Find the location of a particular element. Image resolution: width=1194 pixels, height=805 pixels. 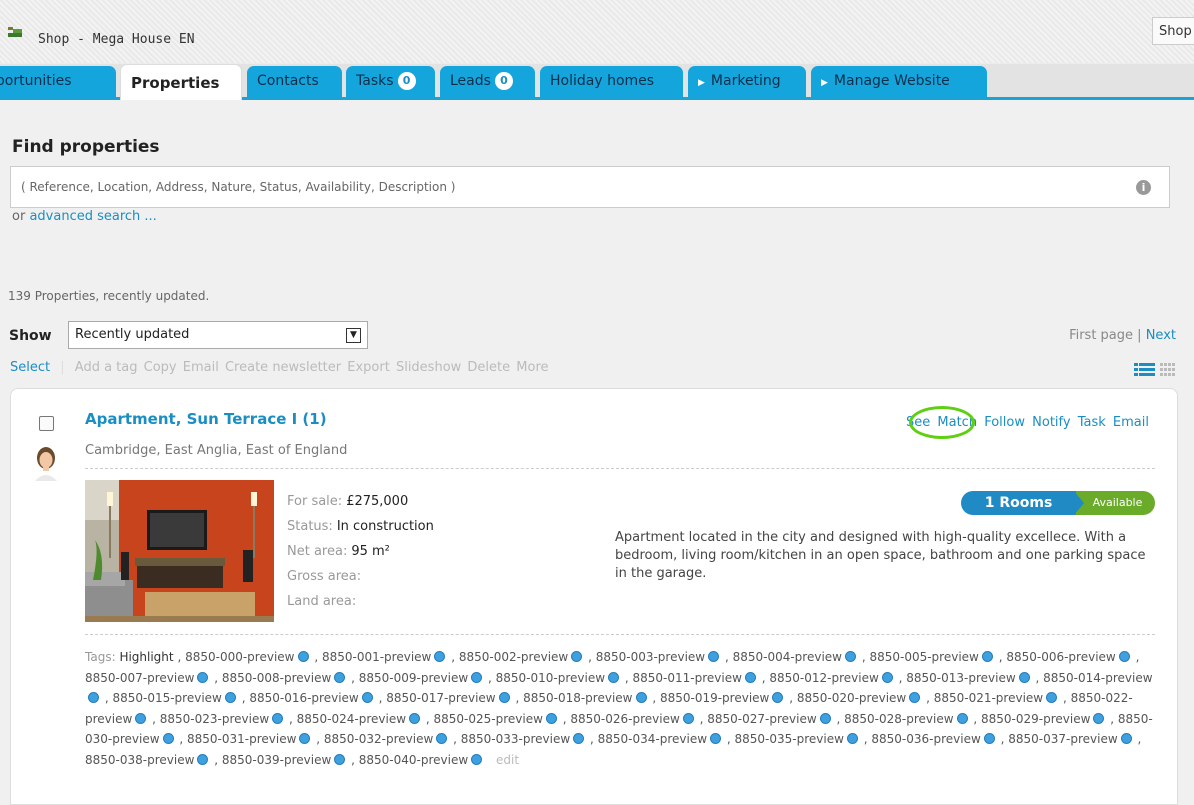

property-photo is located at coordinates (179, 551).